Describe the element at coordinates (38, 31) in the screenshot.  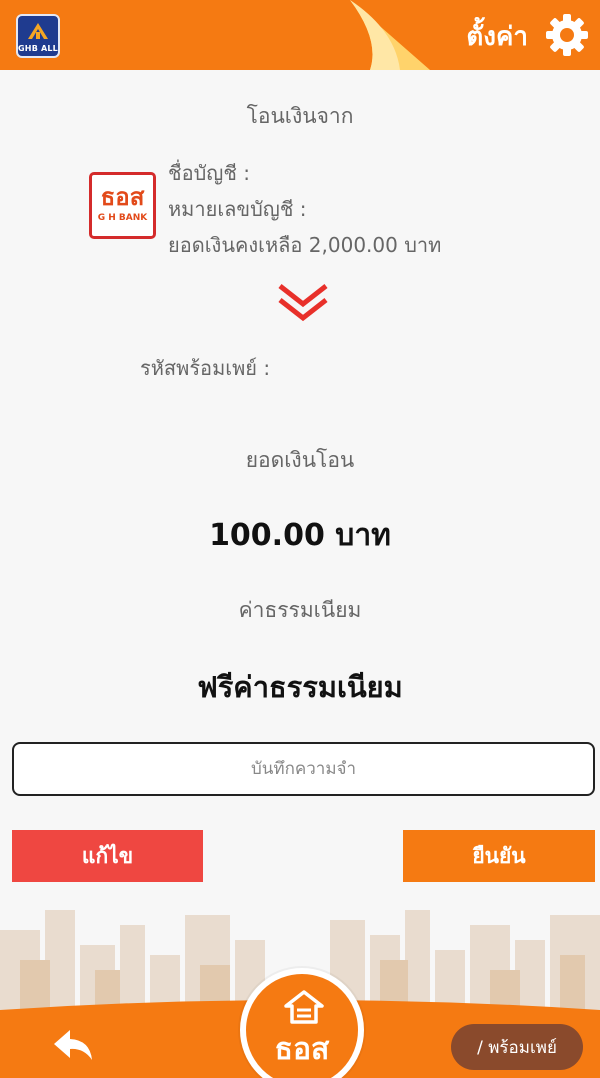
I see `house-roof-icon` at that location.